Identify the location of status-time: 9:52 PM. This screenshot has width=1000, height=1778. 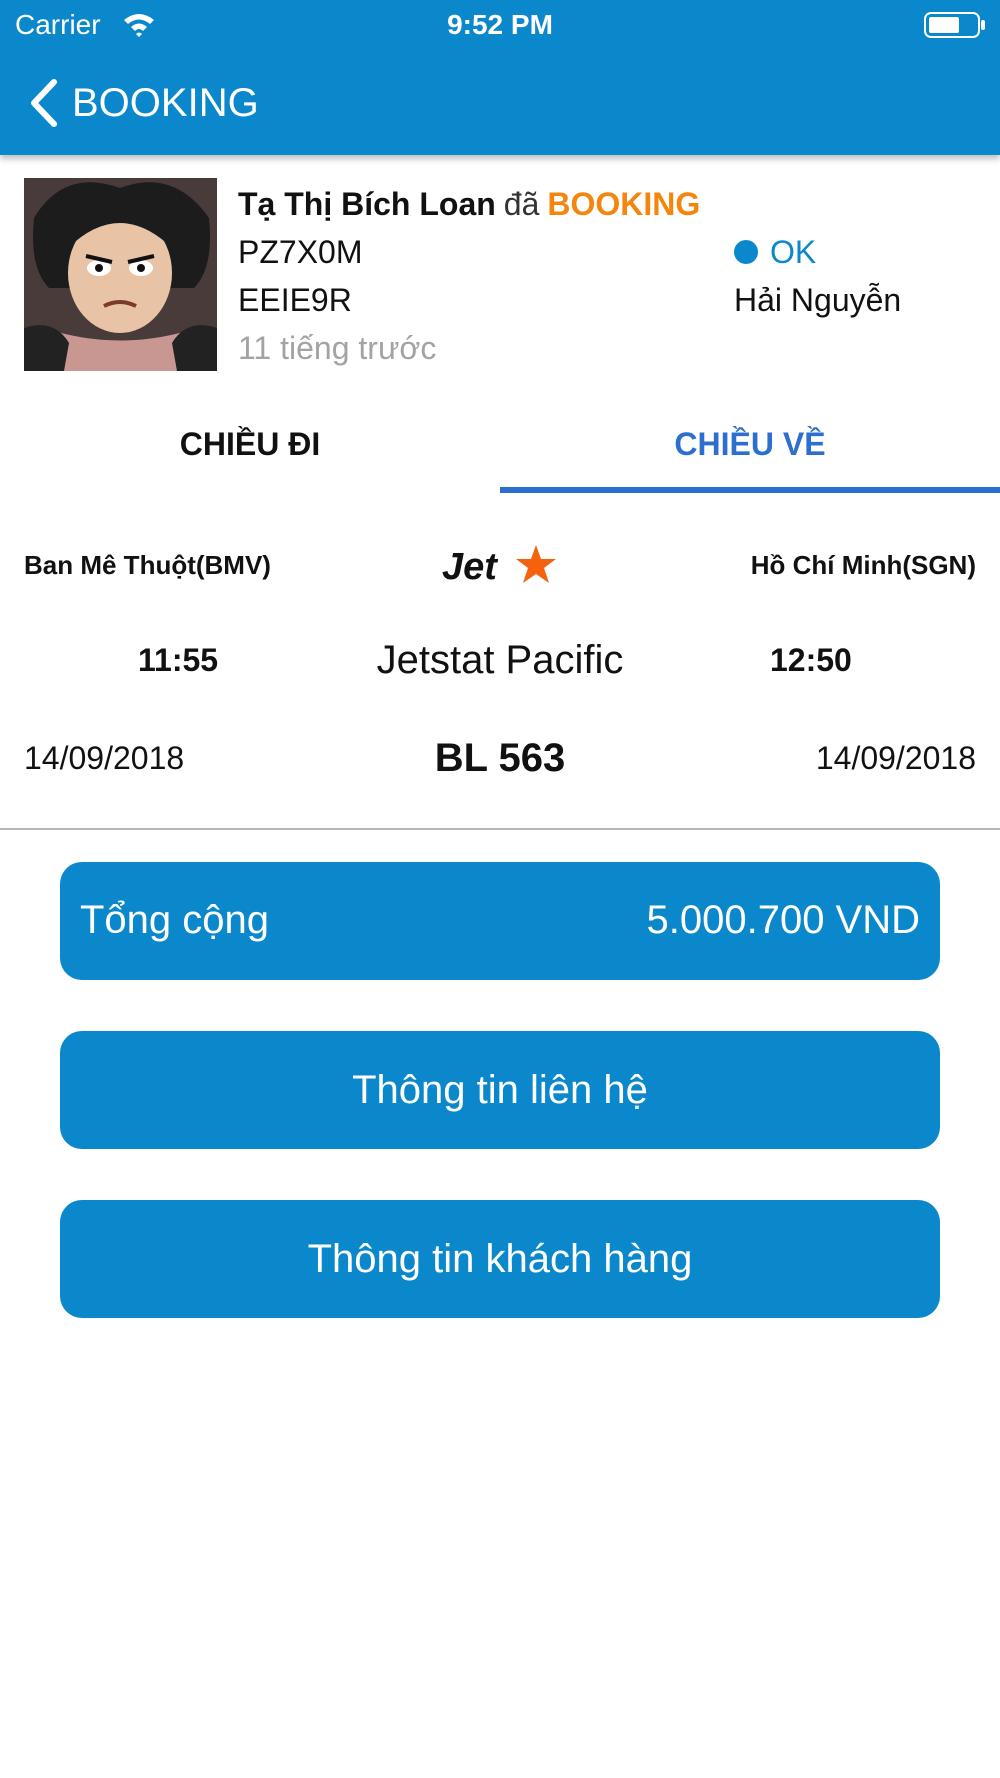
(500, 24).